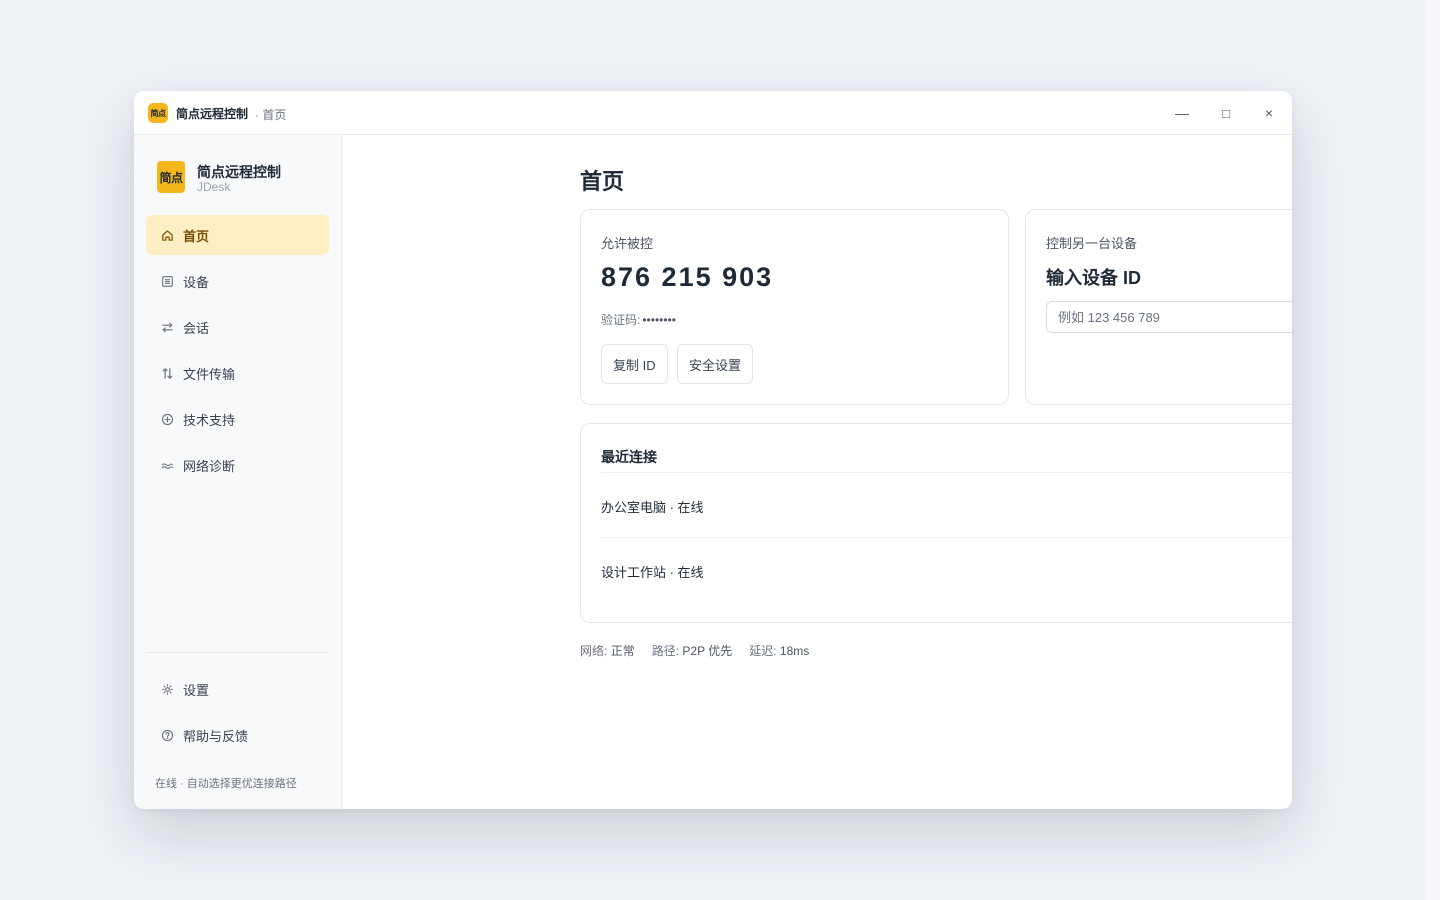 This screenshot has height=900, width=1440. What do you see at coordinates (216, 736) in the screenshot?
I see `sidebar-item-label: 帮助与反馈` at bounding box center [216, 736].